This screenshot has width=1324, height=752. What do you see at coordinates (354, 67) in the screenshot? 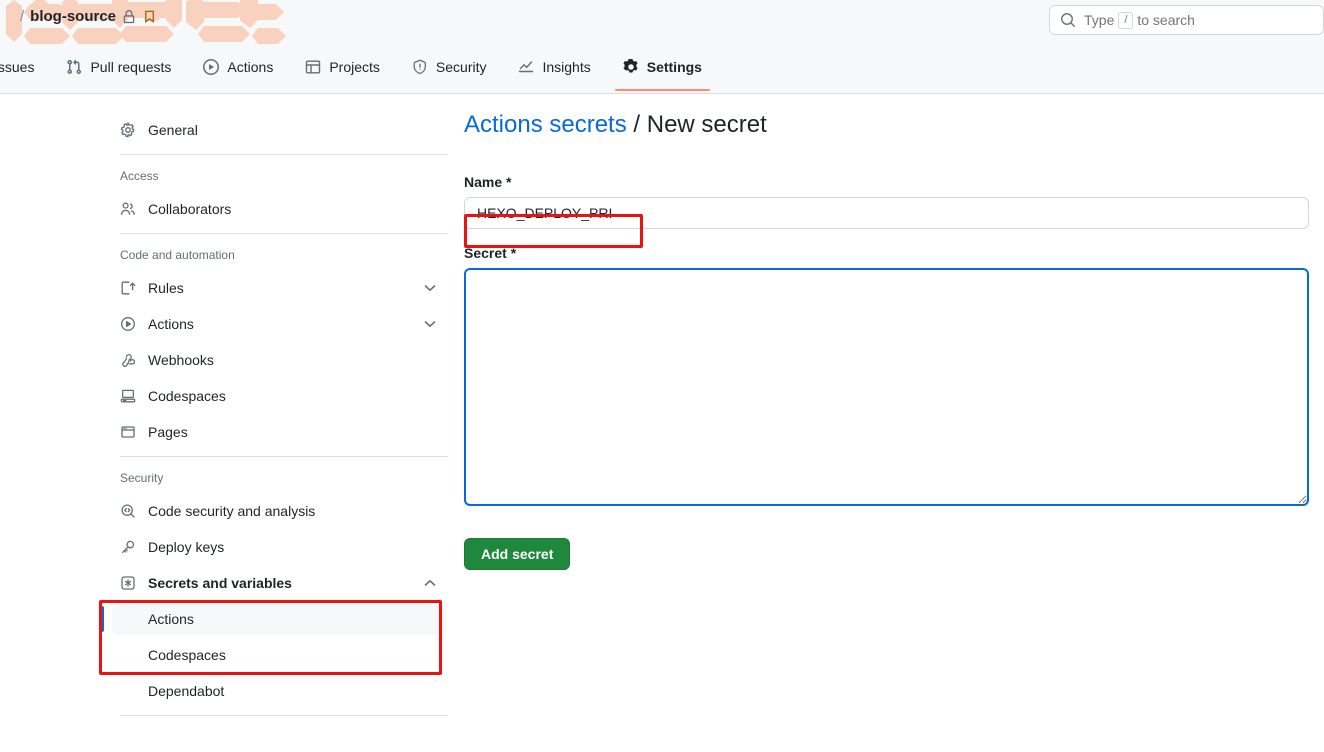
I see `nav-tab-projects-label: Projects` at bounding box center [354, 67].